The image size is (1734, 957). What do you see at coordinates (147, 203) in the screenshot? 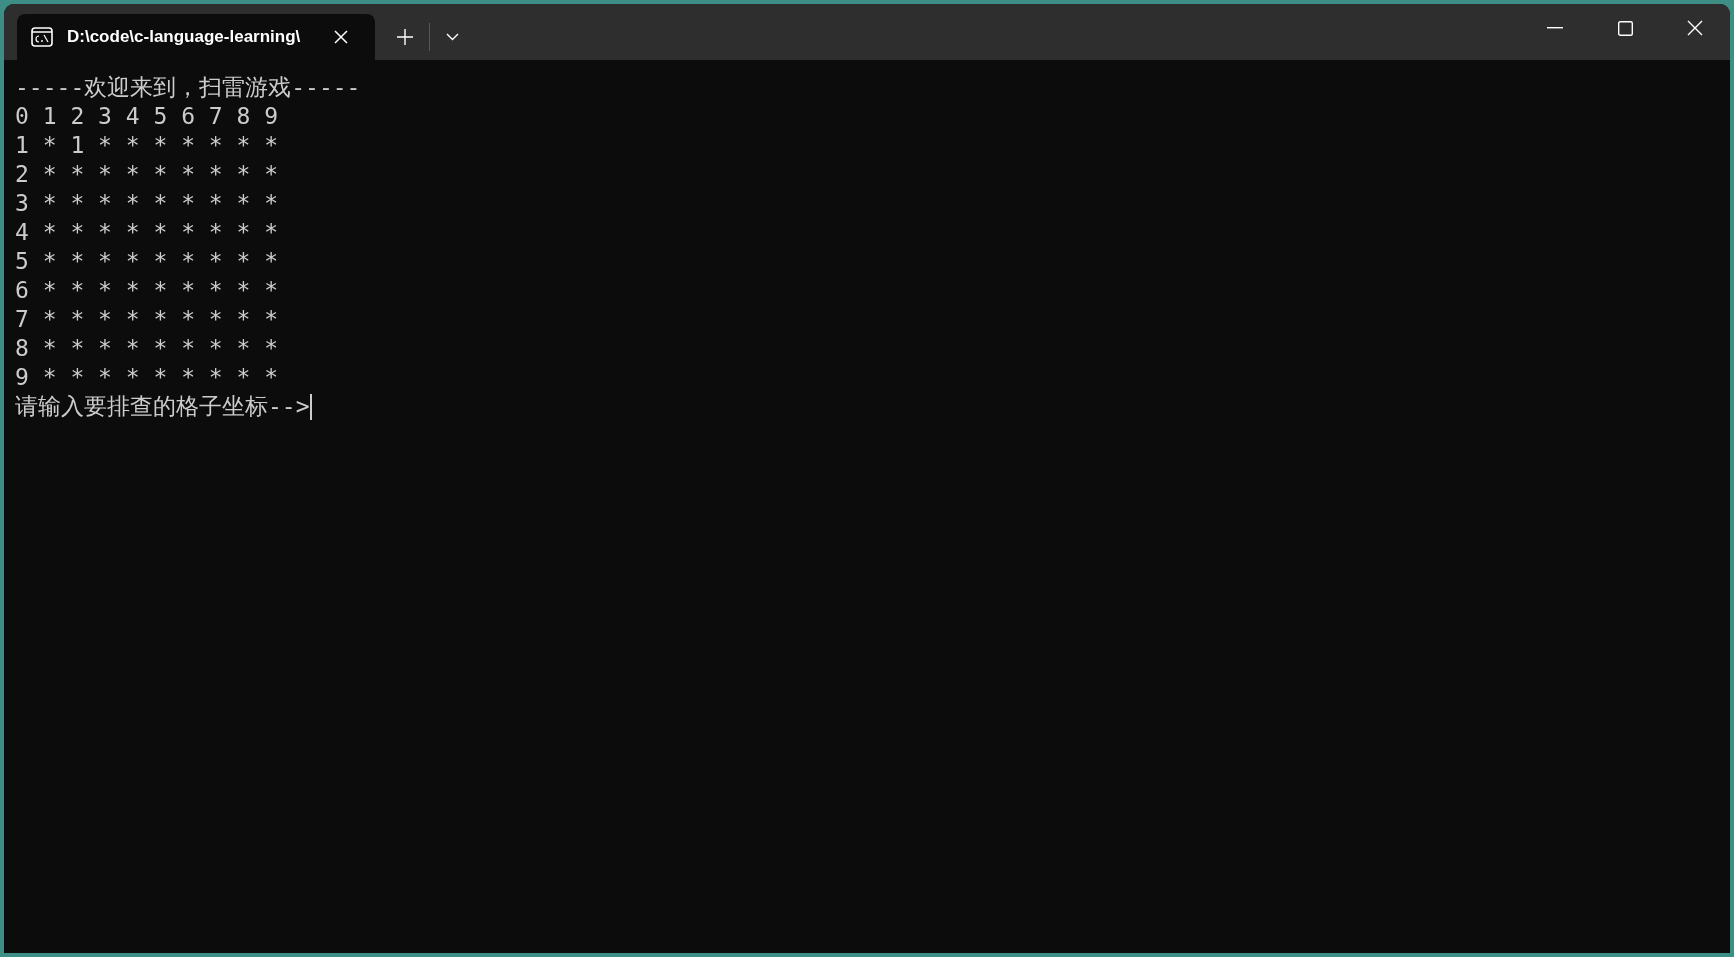
I see `console-line: 3 * * * * * * * * *` at bounding box center [147, 203].